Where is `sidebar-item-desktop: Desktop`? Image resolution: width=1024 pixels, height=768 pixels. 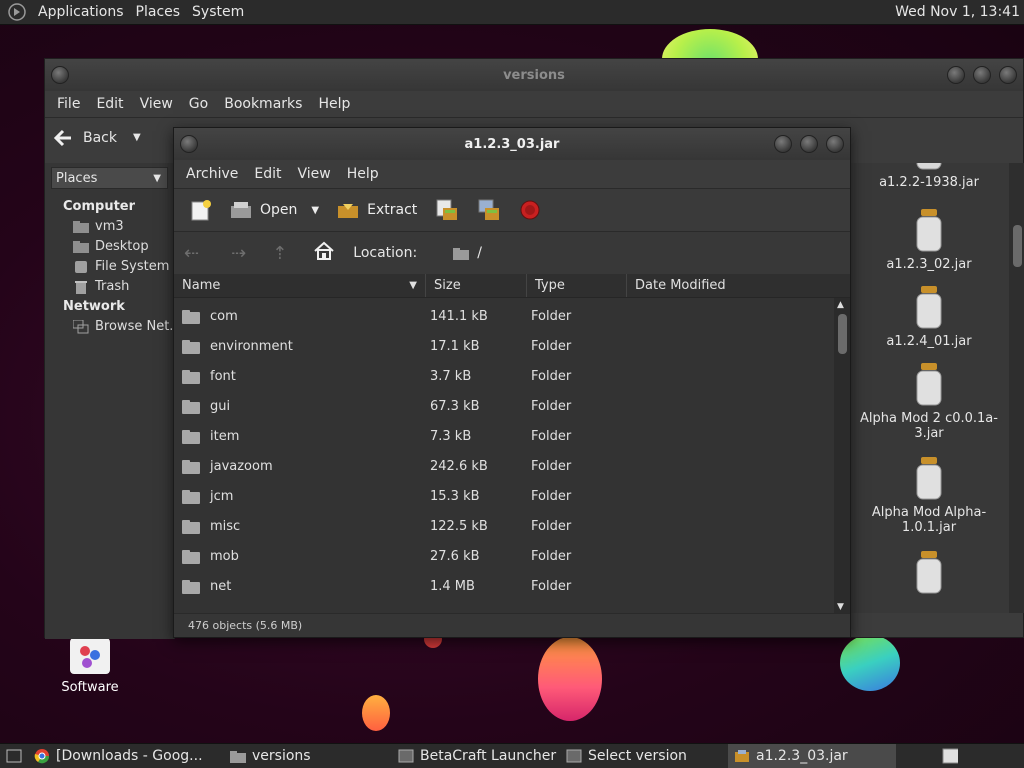
sidebar-item-desktop: Desktop is located at coordinates (123, 246).